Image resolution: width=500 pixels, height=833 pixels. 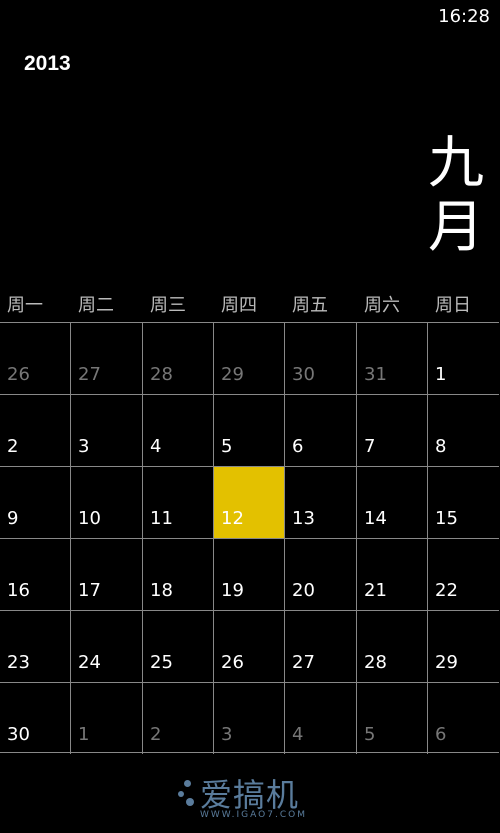 What do you see at coordinates (47, 63) in the screenshot?
I see `year-label: 2013` at bounding box center [47, 63].